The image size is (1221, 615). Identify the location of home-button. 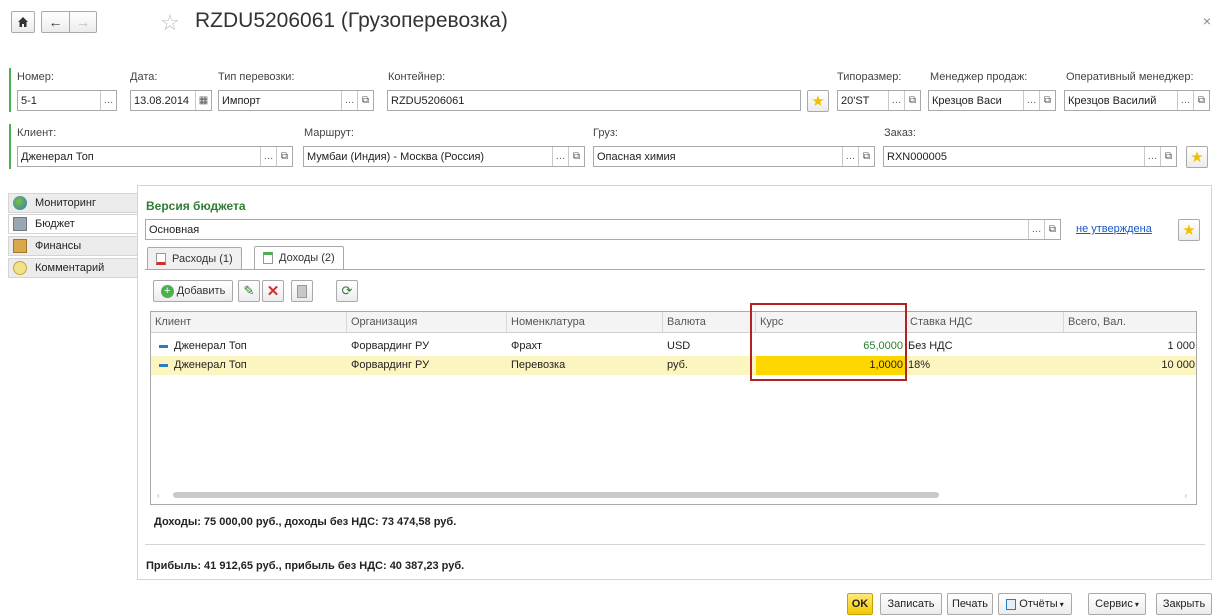
(23, 22).